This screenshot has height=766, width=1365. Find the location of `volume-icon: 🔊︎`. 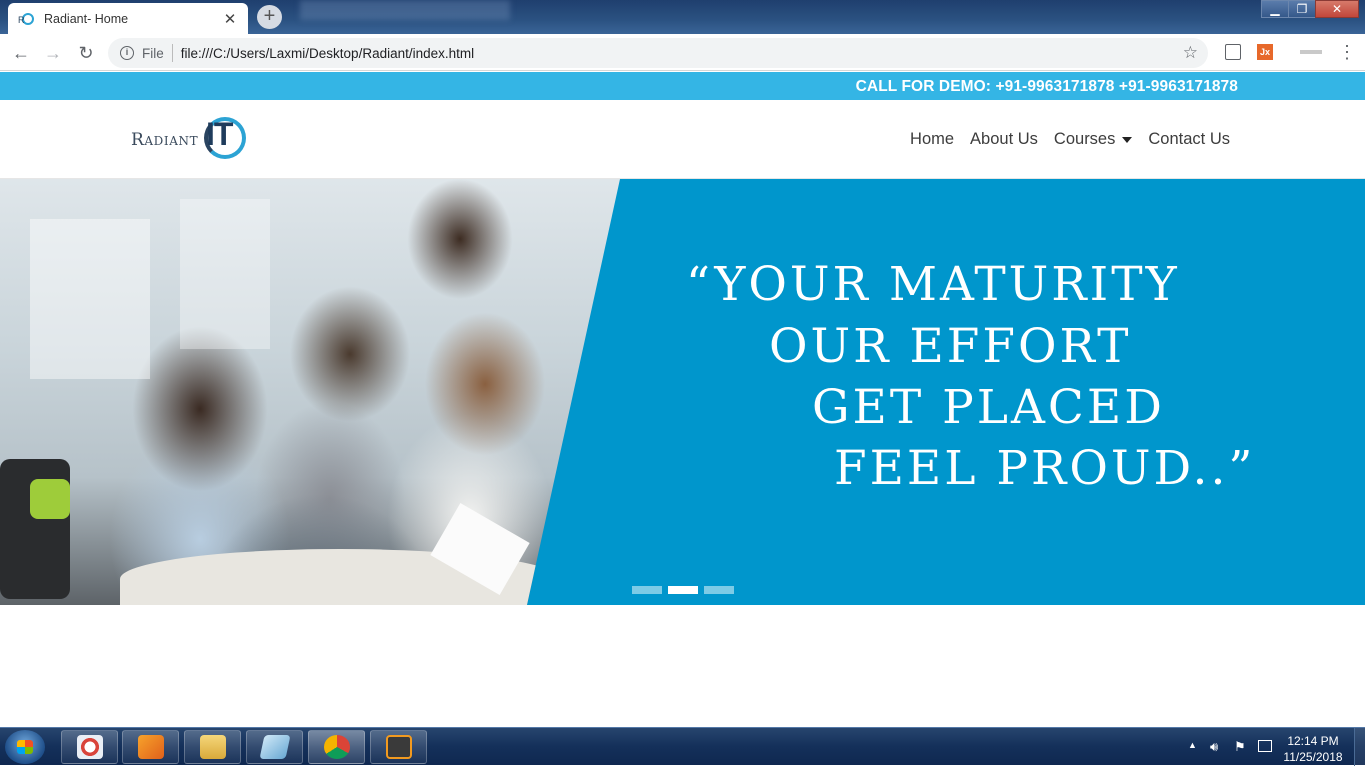

volume-icon: 🔊︎ is located at coordinates (1214, 747).